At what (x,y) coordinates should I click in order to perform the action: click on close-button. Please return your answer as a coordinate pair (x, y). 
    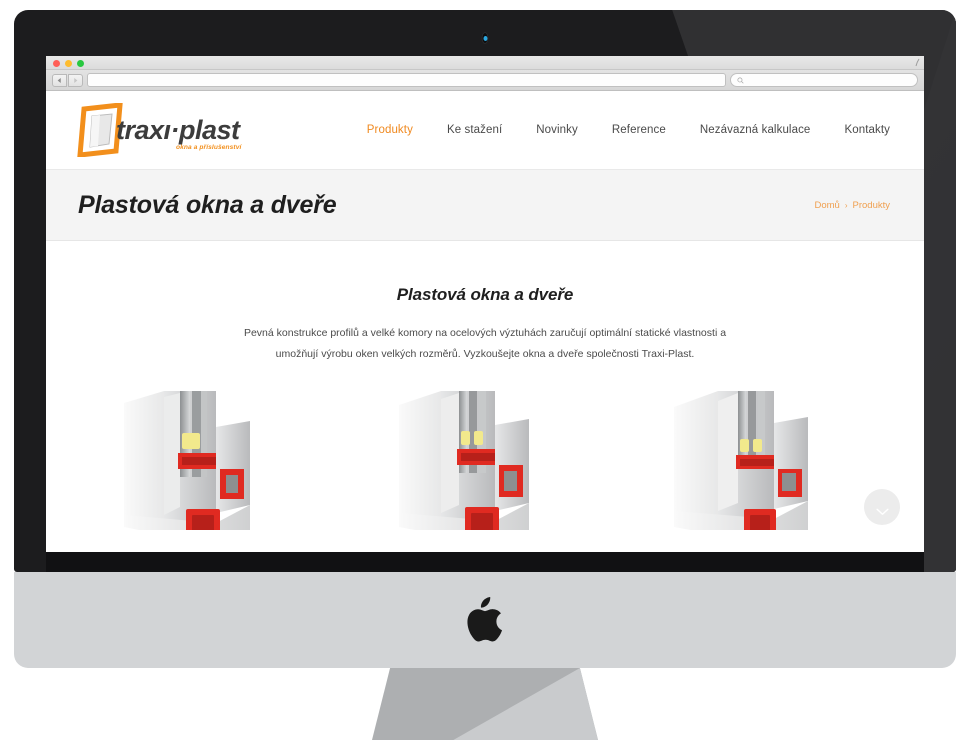
    Looking at the image, I should click on (56, 63).